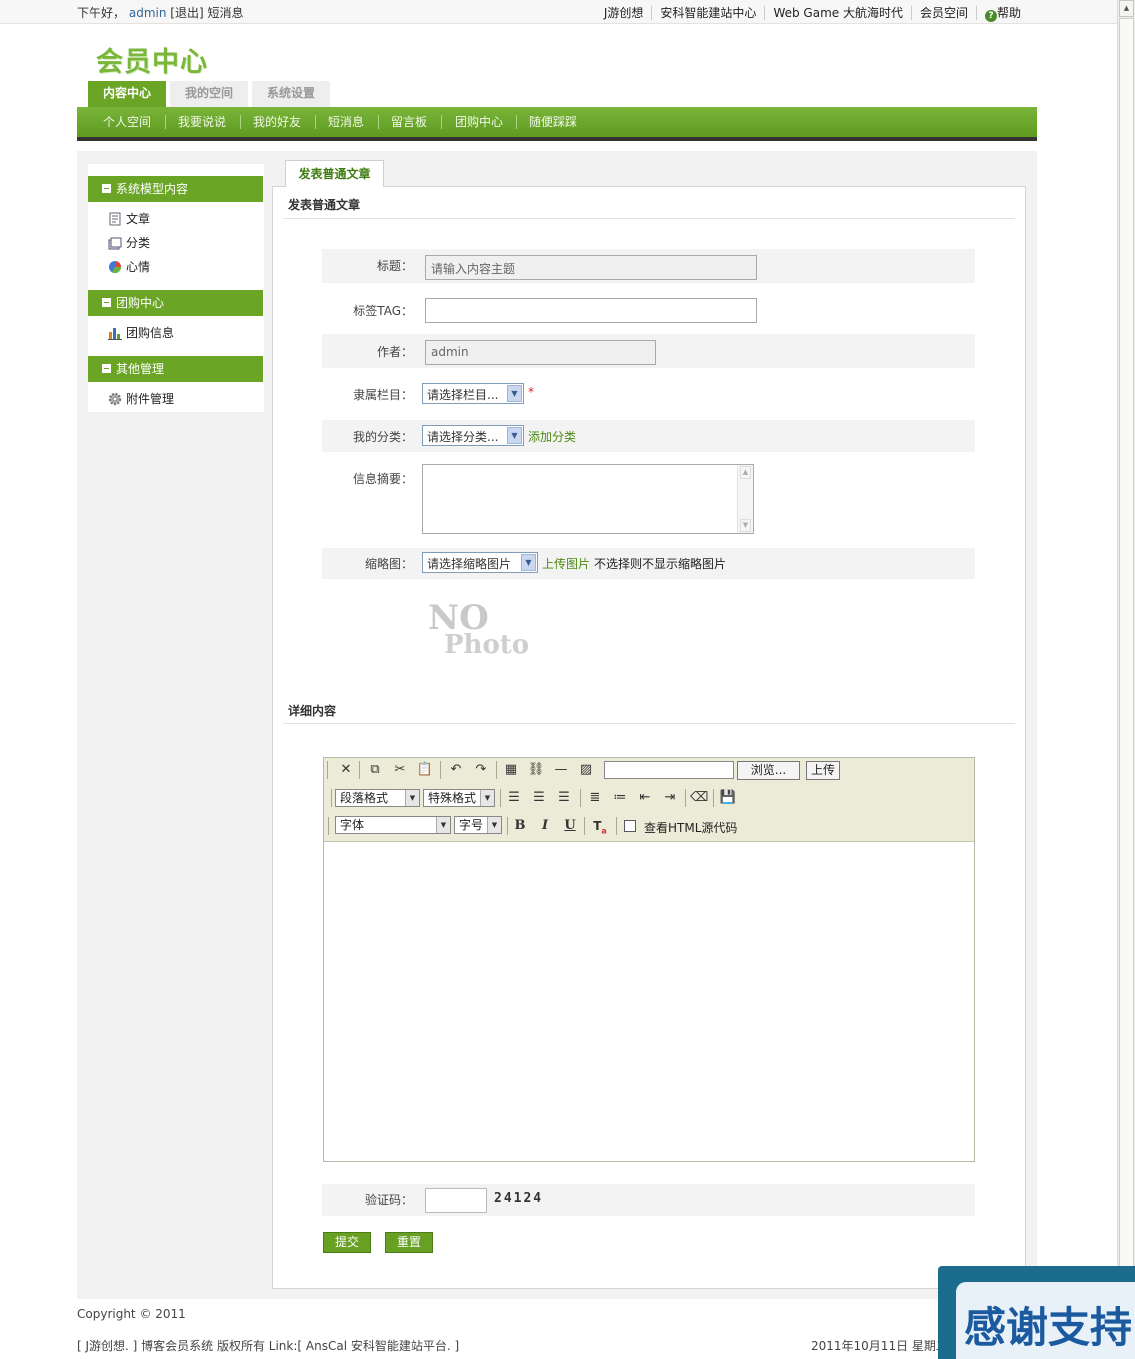 This screenshot has width=1135, height=1359. I want to click on title-input: 请输入内容主题, so click(591, 267).